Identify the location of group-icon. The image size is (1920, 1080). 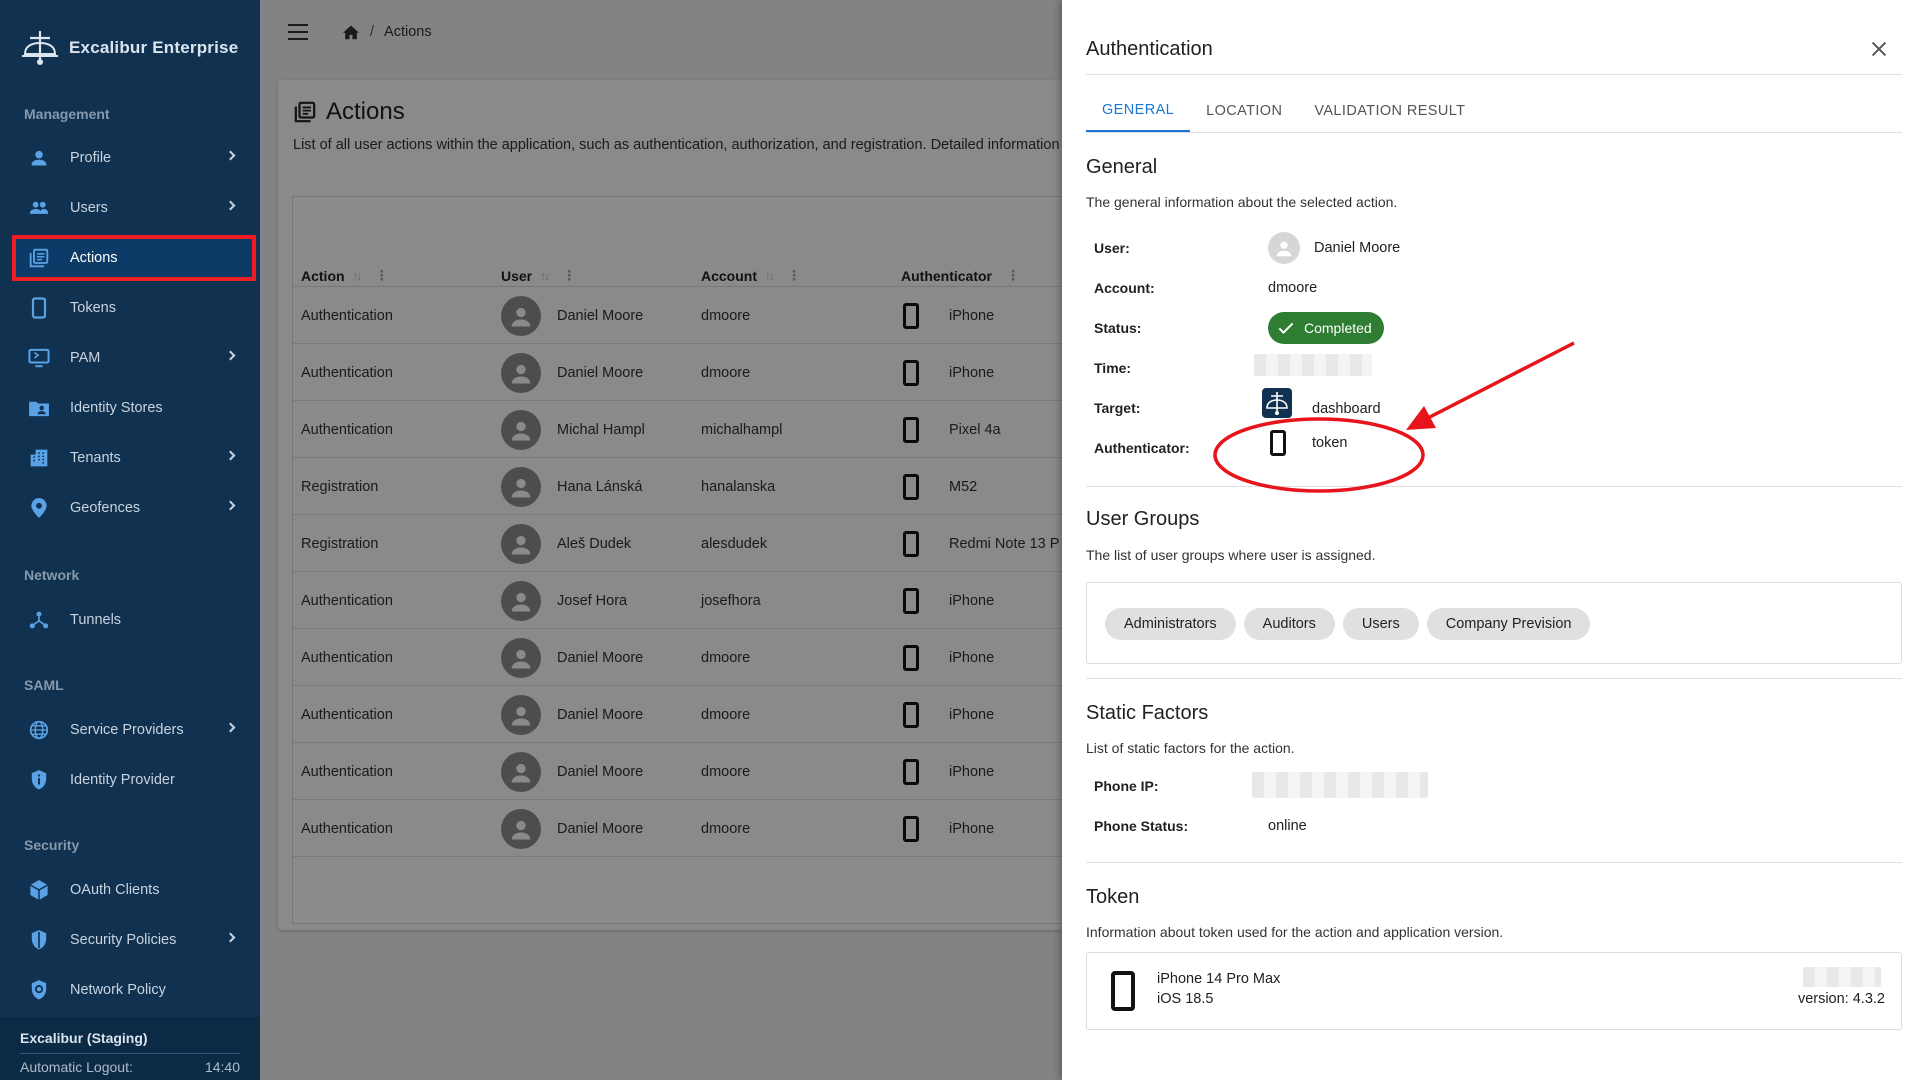
(39, 208).